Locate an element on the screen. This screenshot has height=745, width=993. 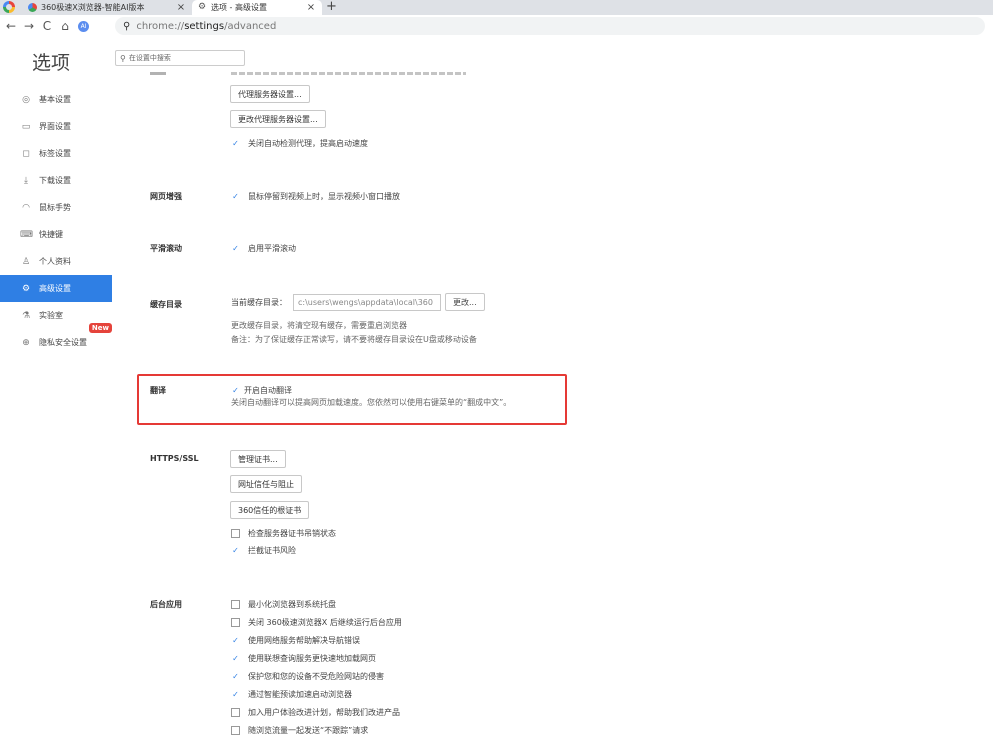
window-icon: ▭ is located at coordinates (26, 126).